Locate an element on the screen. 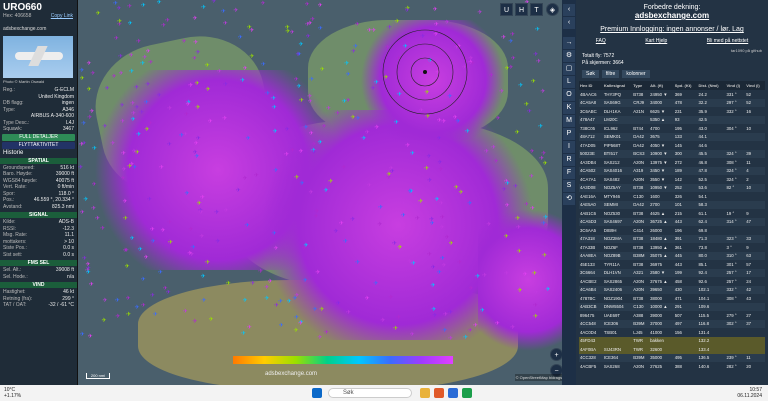 The width and height of the screenshot is (768, 401). join-link: Bli med på nettstet is located at coordinates (727, 41).